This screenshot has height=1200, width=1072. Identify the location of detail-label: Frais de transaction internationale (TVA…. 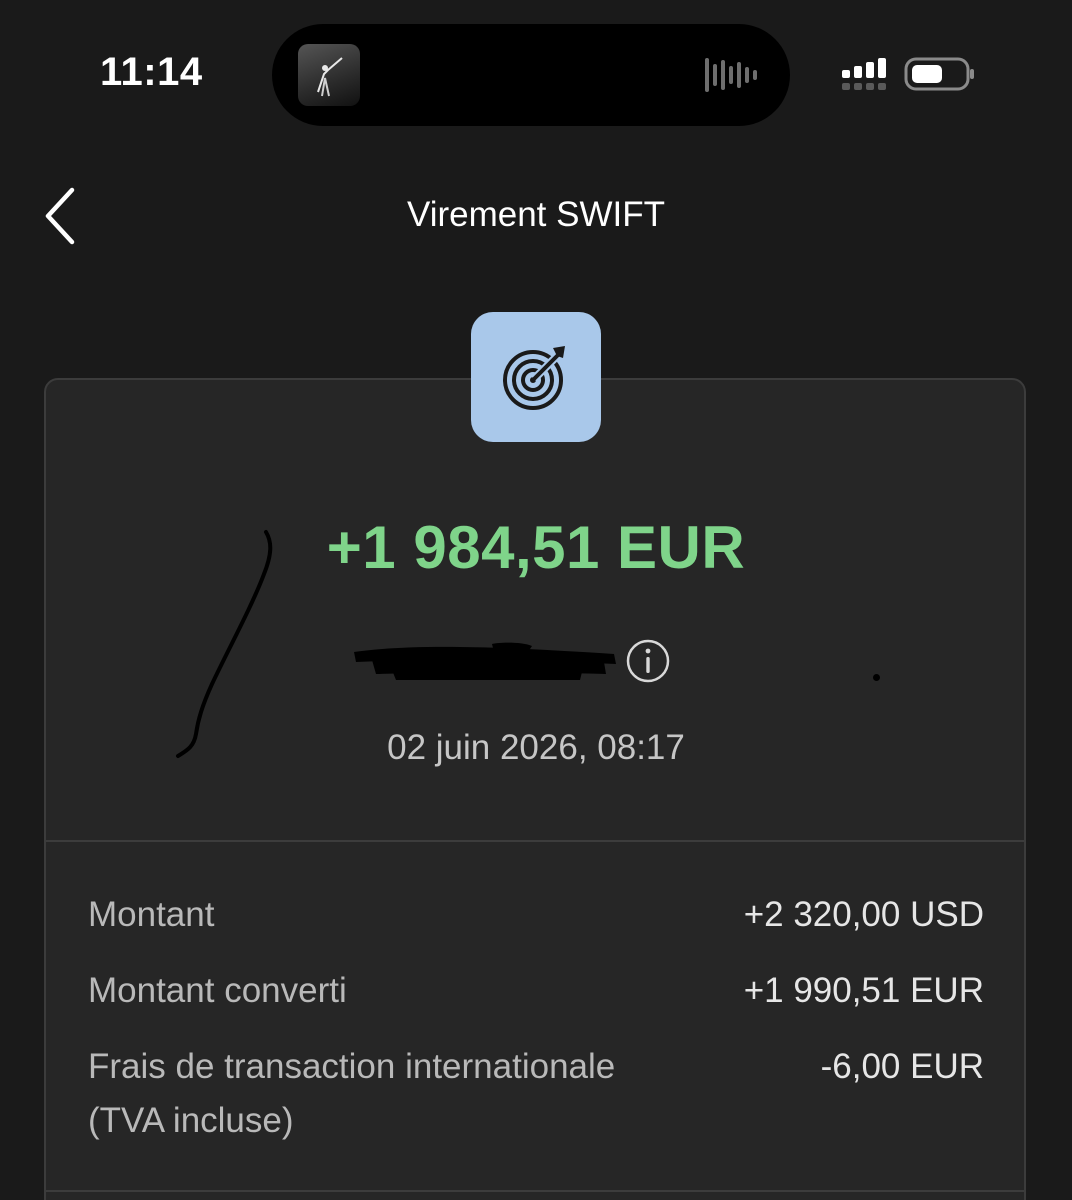
(398, 1094).